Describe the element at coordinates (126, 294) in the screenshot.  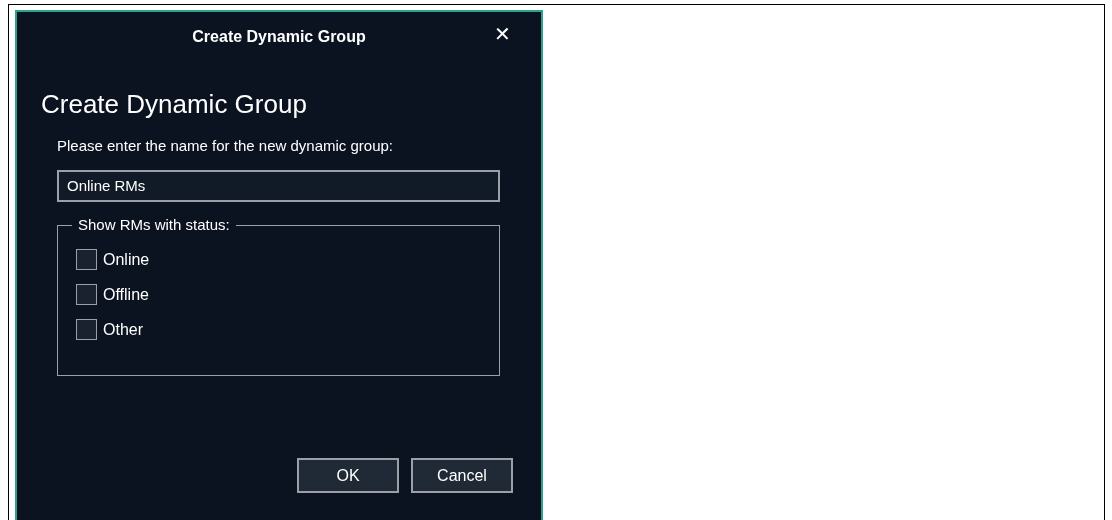
I see `checkbox-label: Offline` at that location.